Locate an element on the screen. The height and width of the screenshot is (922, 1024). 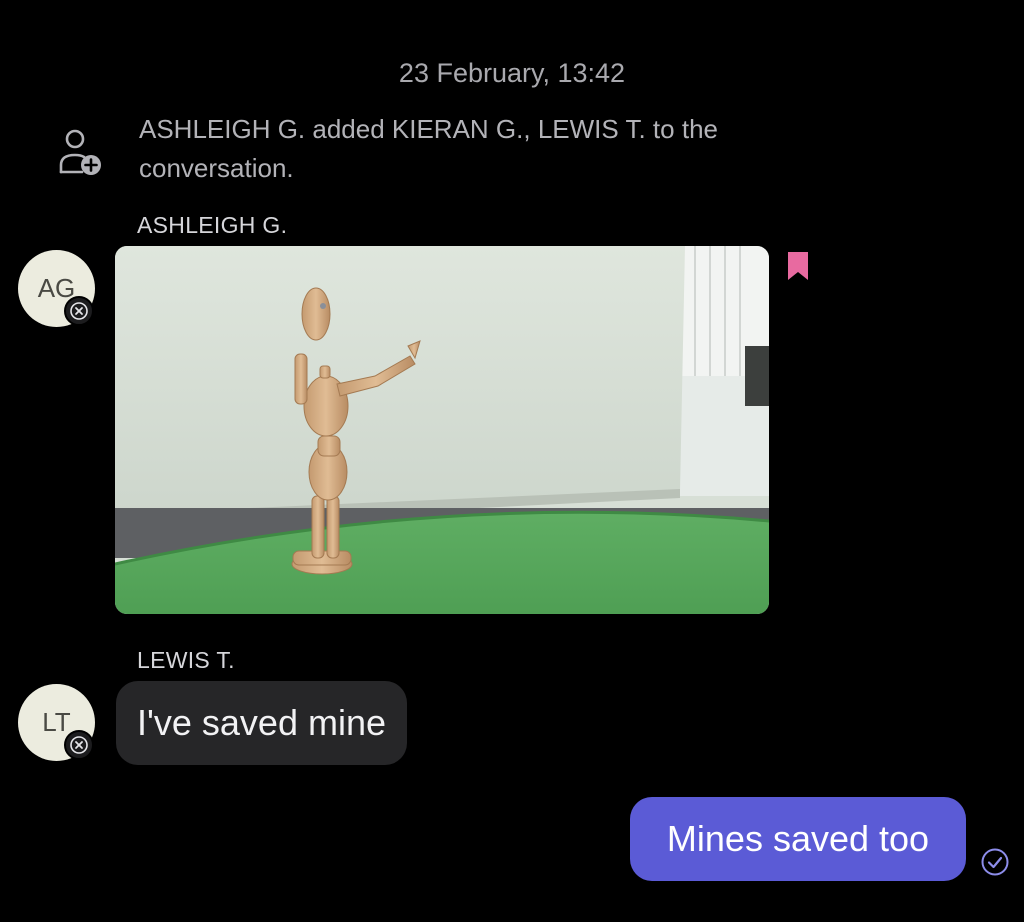
message-text: Mines saved too is located at coordinates (798, 838).